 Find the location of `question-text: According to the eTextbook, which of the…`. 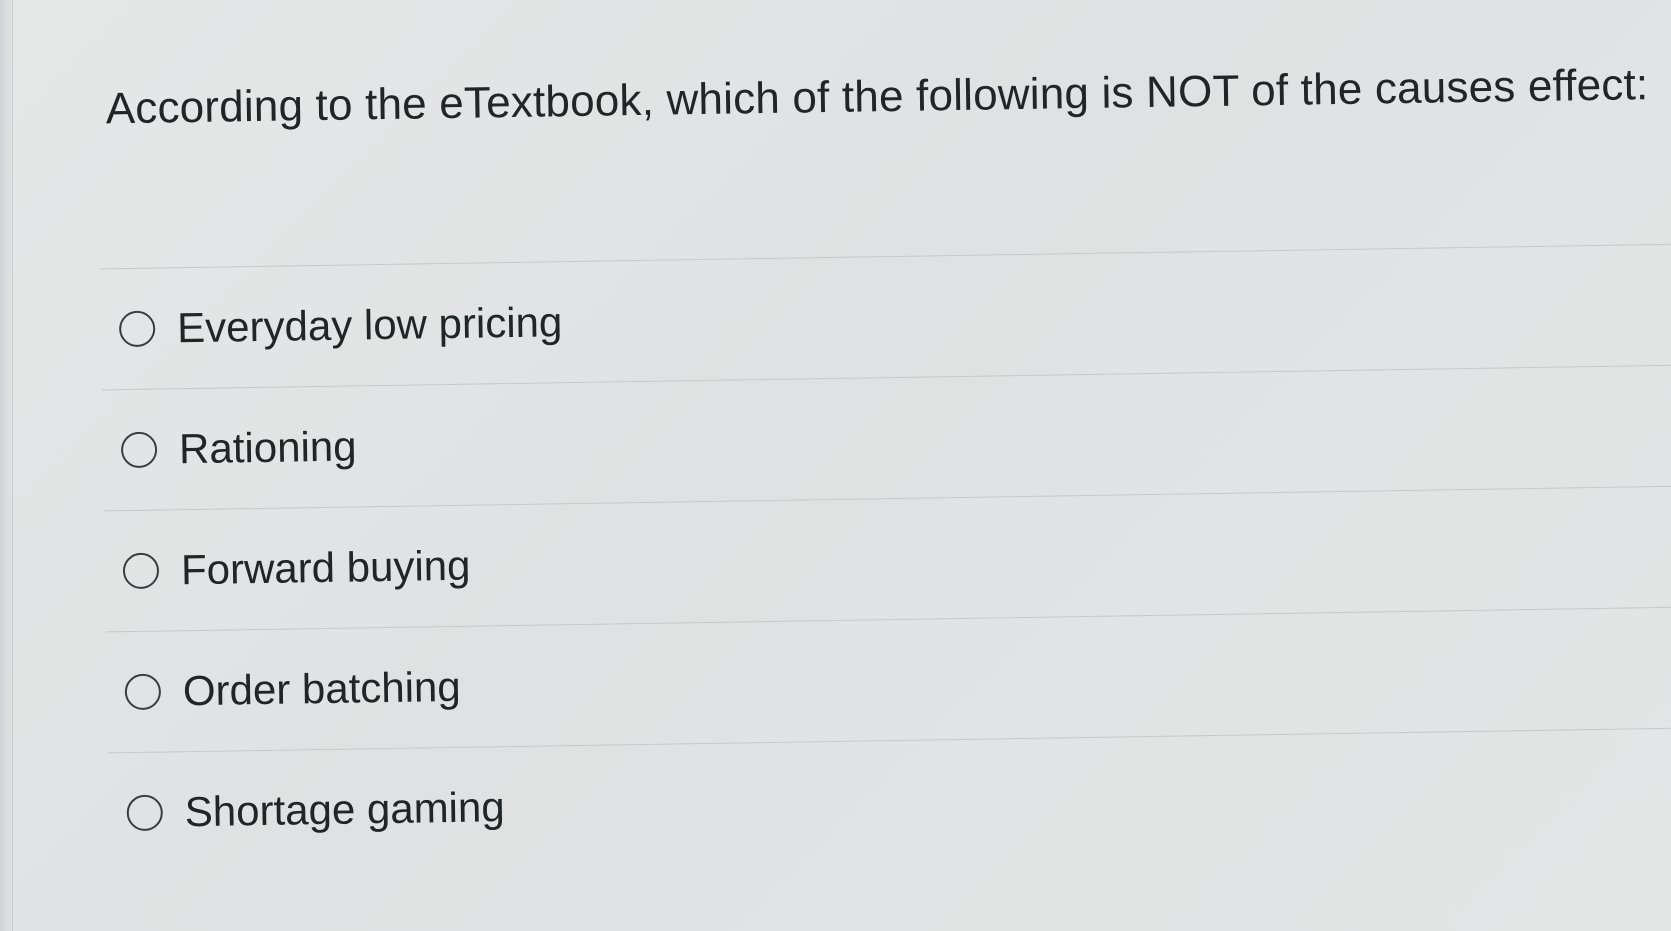

question-text: According to the eTextbook, which of the… is located at coordinates (877, 97).